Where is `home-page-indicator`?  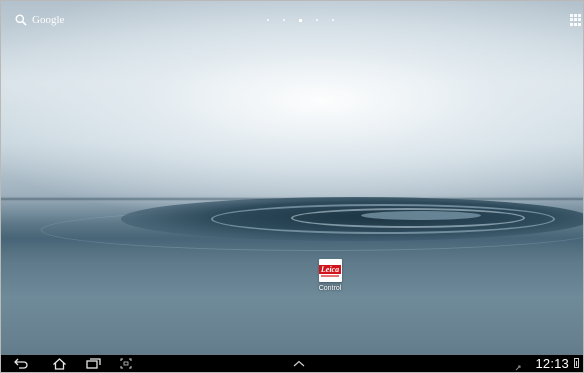 home-page-indicator is located at coordinates (300, 20).